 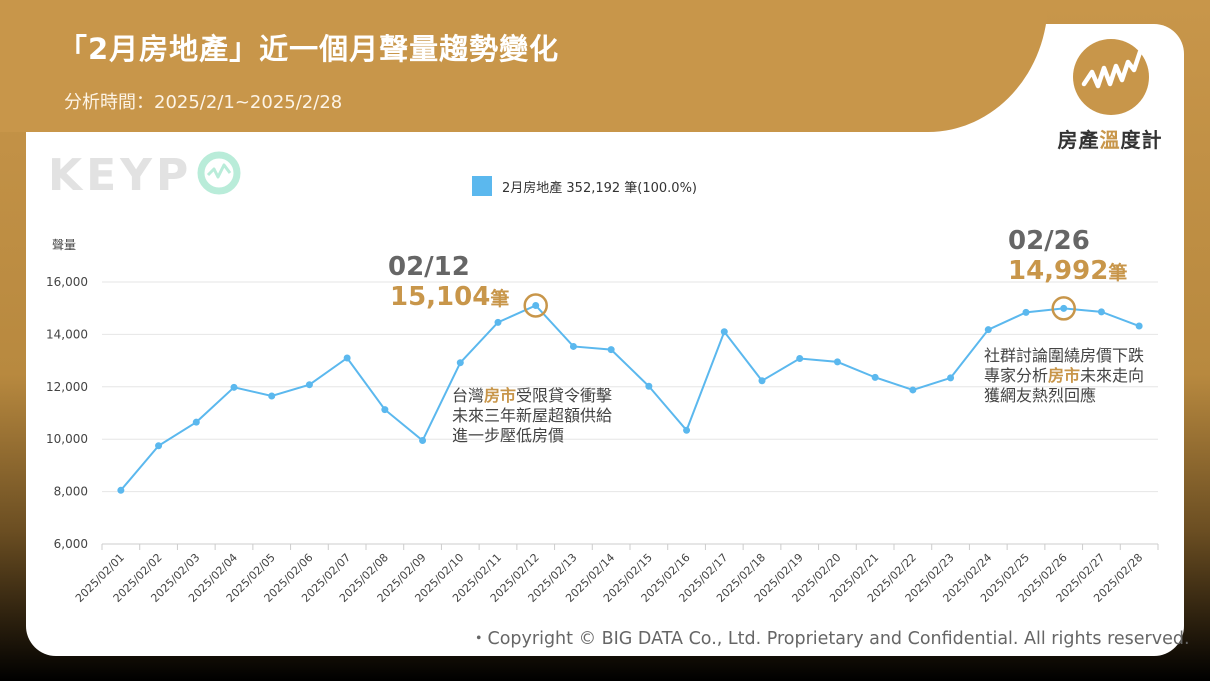 I want to click on peak2-line3: 獲網友熱烈回應, so click(x=1040, y=395).